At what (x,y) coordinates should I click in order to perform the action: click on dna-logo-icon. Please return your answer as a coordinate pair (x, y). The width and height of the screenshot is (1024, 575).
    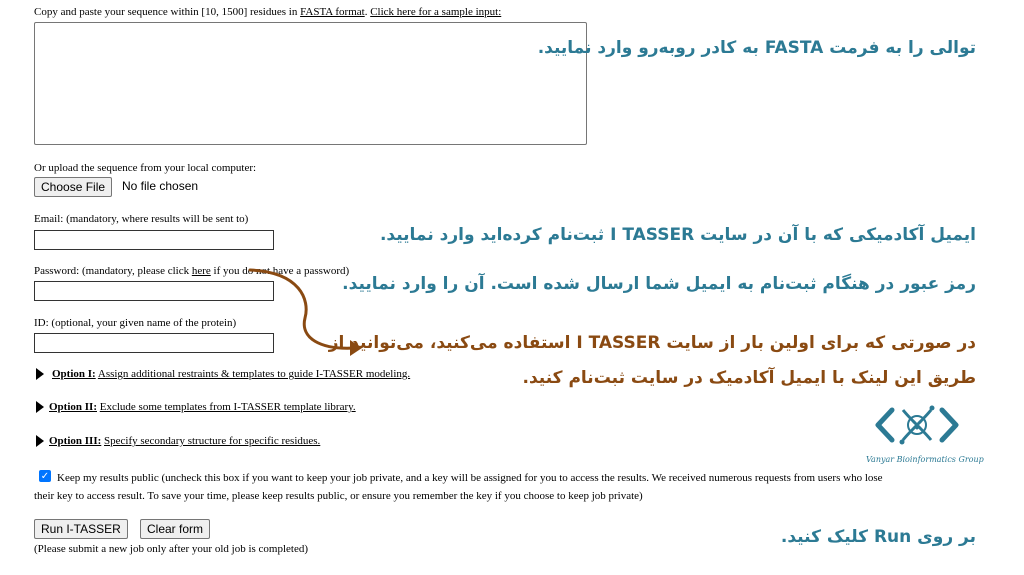
    Looking at the image, I should click on (917, 425).